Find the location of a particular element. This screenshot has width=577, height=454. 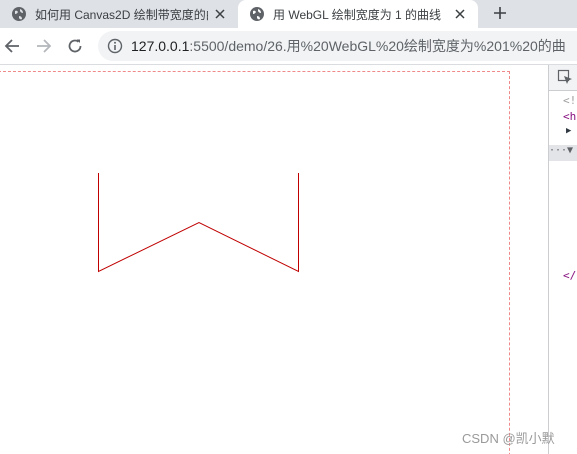

tab-title: 用 WebGL 绘制宽度为 1 的曲线 is located at coordinates (357, 14).